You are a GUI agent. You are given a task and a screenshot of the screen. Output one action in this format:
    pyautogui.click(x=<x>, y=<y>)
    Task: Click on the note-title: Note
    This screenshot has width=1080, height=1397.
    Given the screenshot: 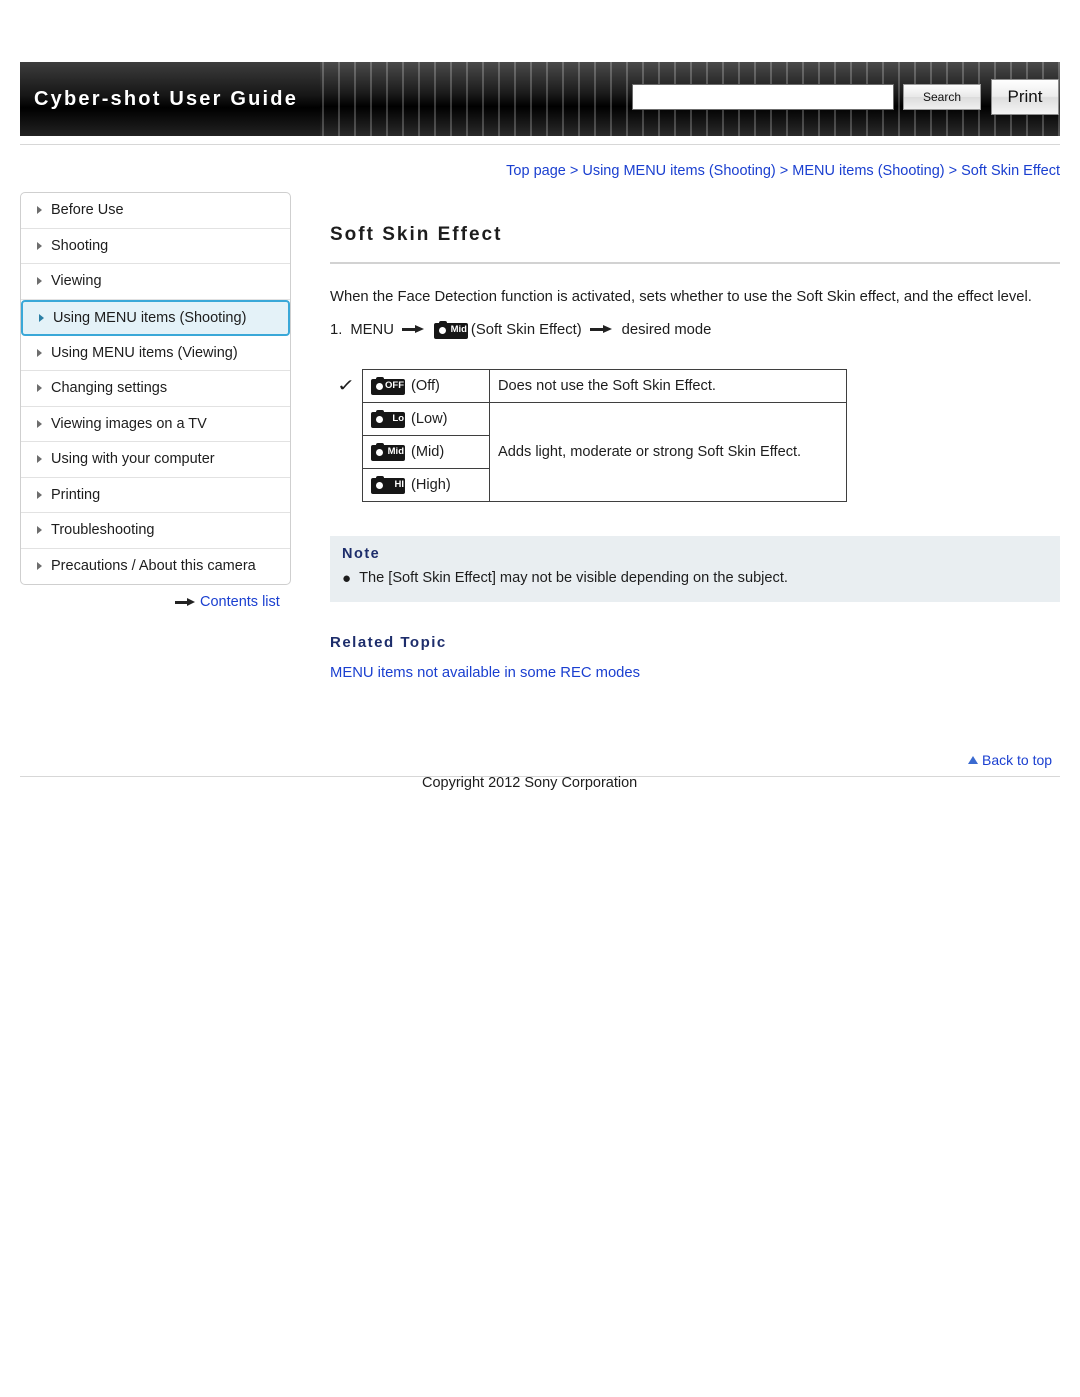 What is the action you would take?
    pyautogui.click(x=361, y=553)
    